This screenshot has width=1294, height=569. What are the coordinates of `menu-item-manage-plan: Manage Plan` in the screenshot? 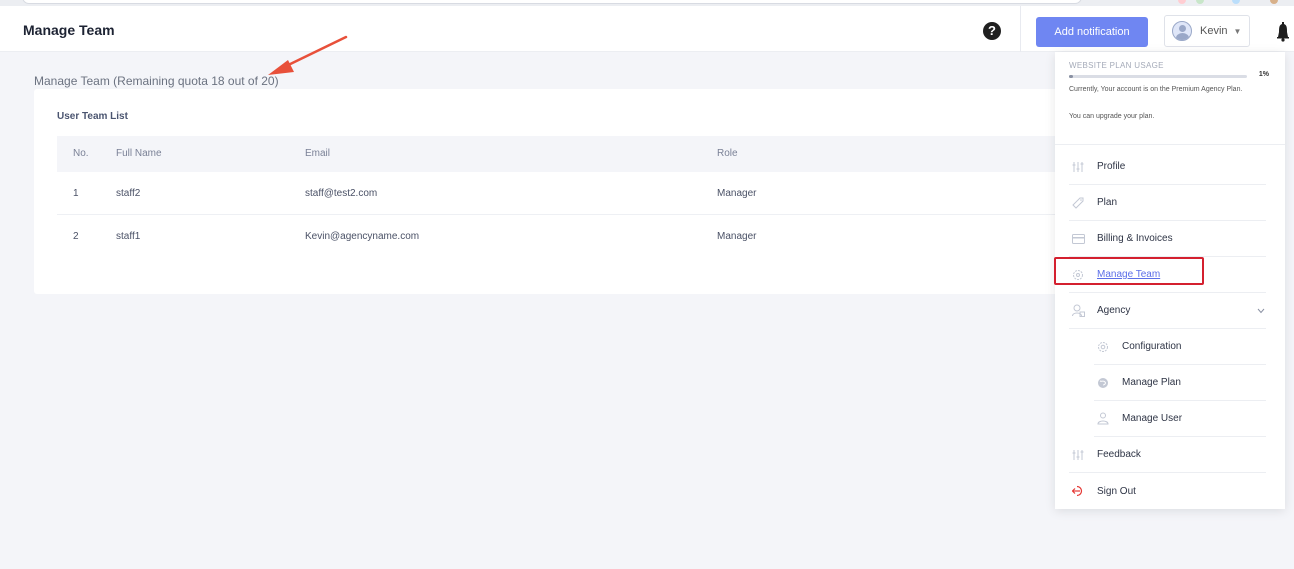 It's located at (1180, 383).